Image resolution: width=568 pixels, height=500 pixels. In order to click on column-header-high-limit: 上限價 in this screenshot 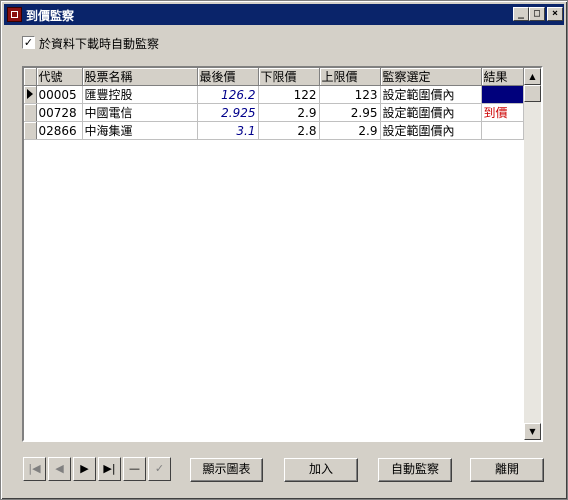, I will do `click(350, 77)`.